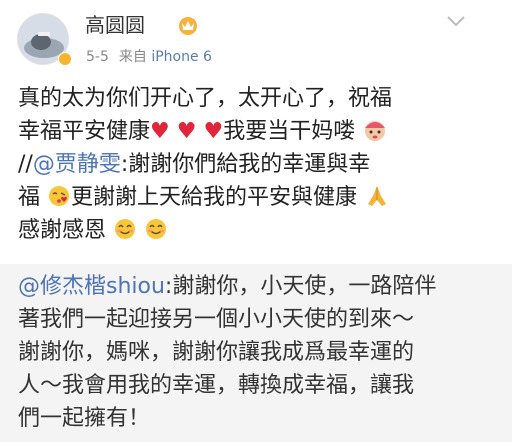 Image resolution: width=512 pixels, height=442 pixels. Describe the element at coordinates (377, 196) in the screenshot. I see `praying-hands-emoji` at that location.